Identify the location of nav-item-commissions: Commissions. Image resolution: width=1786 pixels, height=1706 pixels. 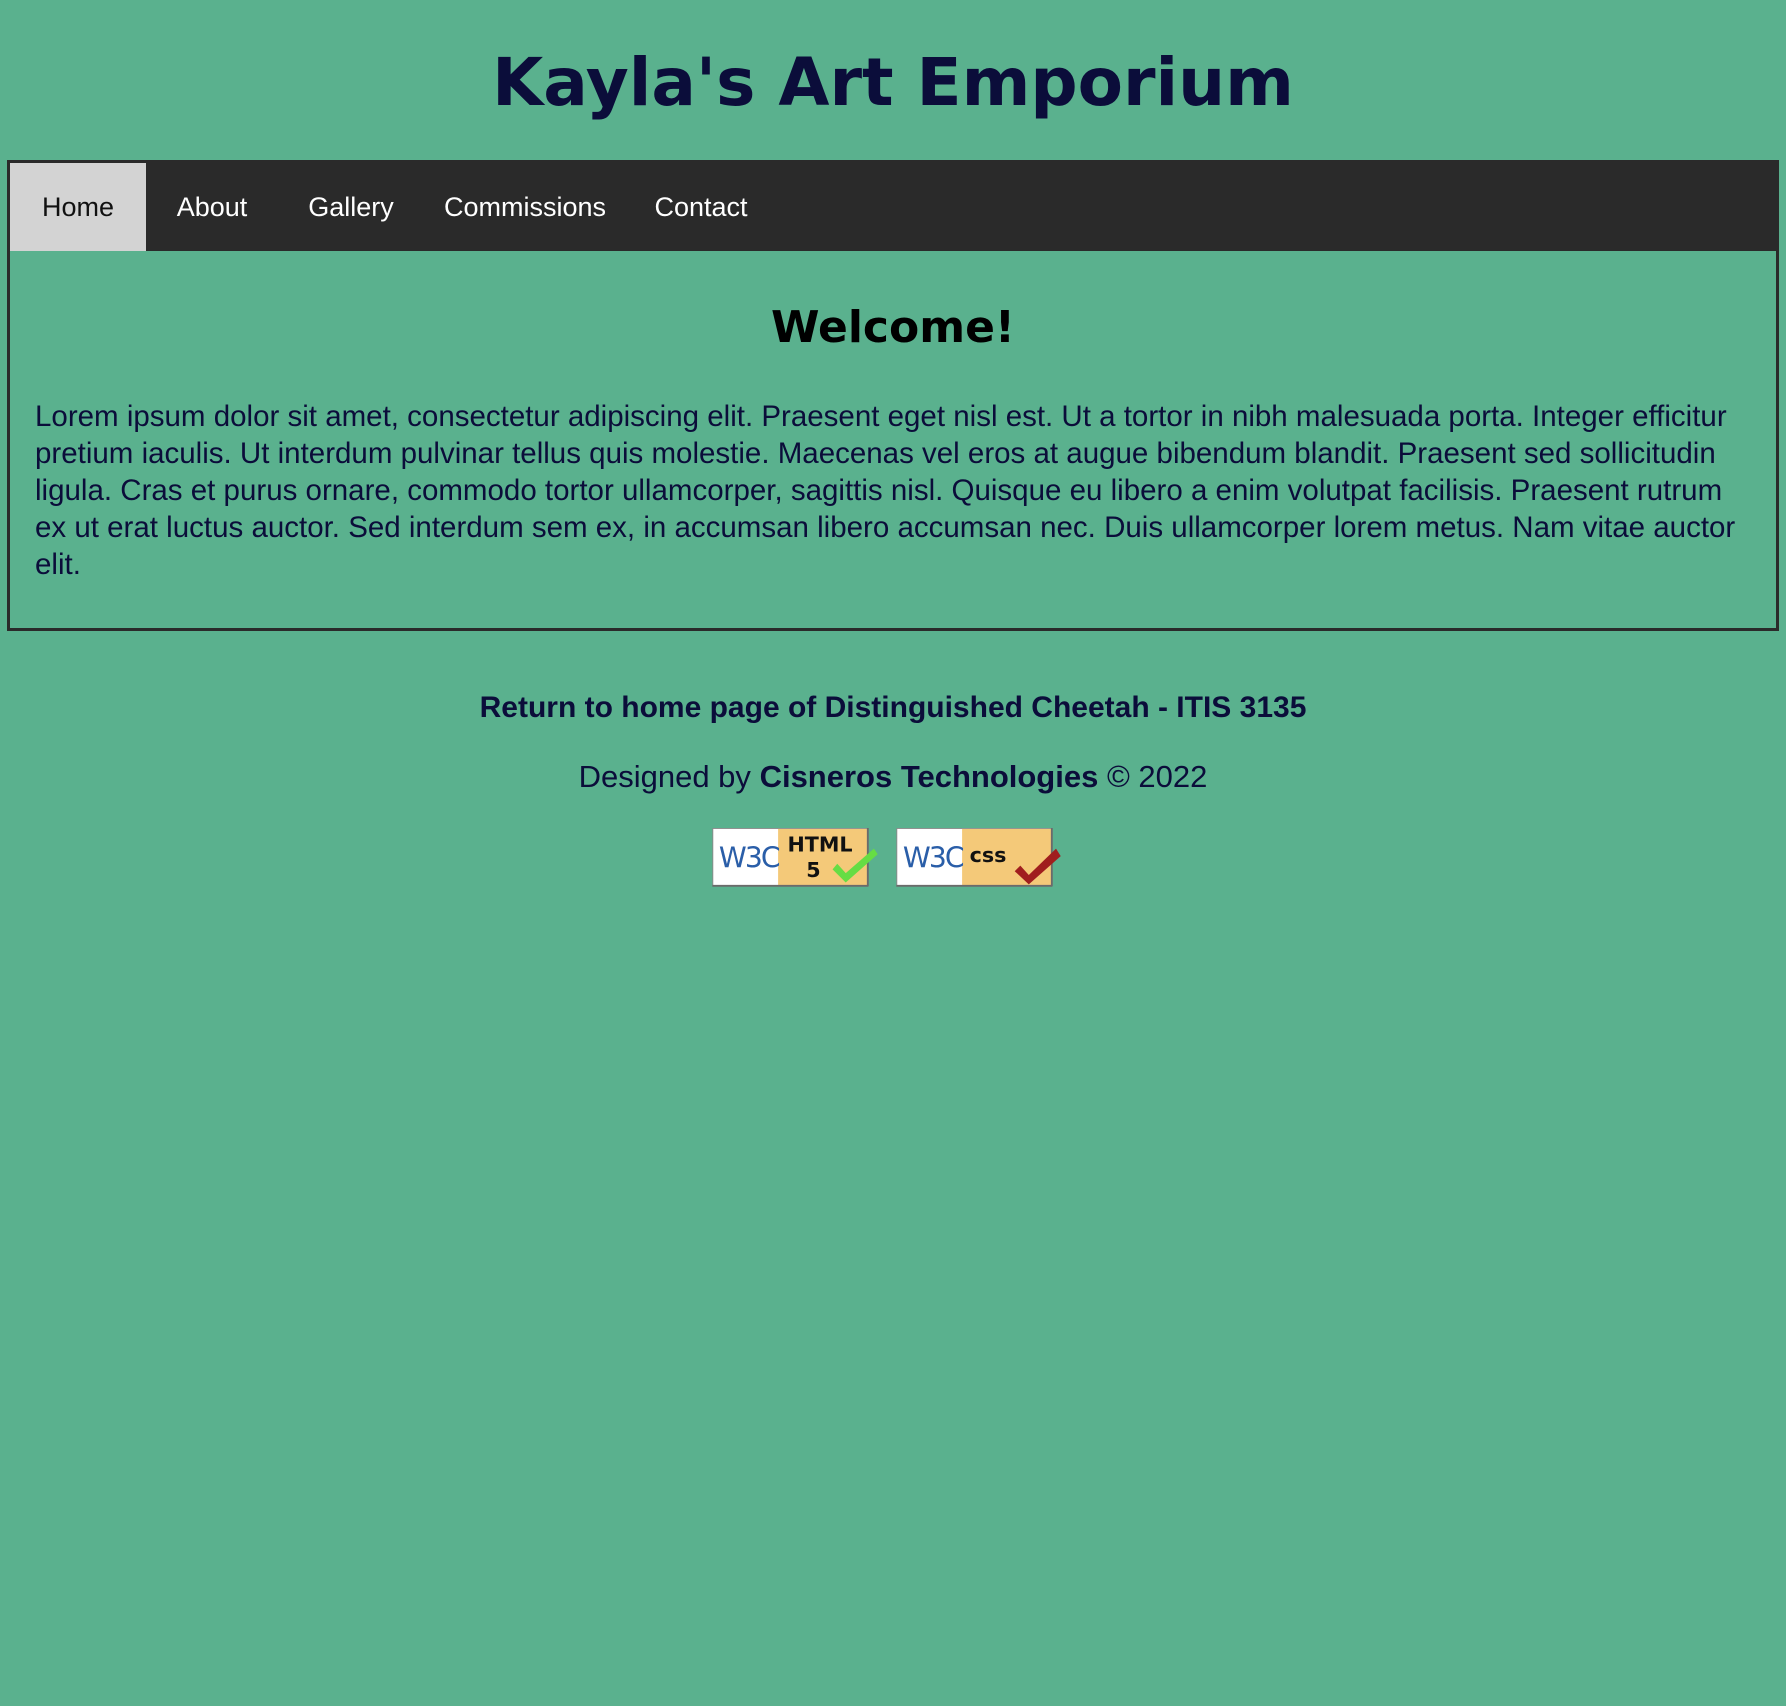
(525, 207).